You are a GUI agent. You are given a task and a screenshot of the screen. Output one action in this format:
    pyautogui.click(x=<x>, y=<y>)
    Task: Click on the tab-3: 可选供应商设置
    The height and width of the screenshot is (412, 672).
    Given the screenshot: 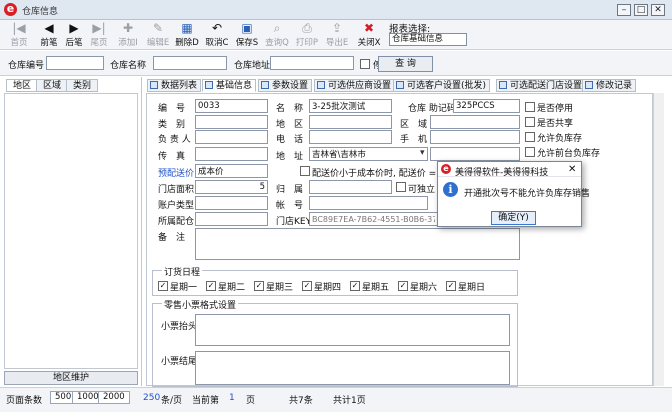 What is the action you would take?
    pyautogui.click(x=355, y=85)
    